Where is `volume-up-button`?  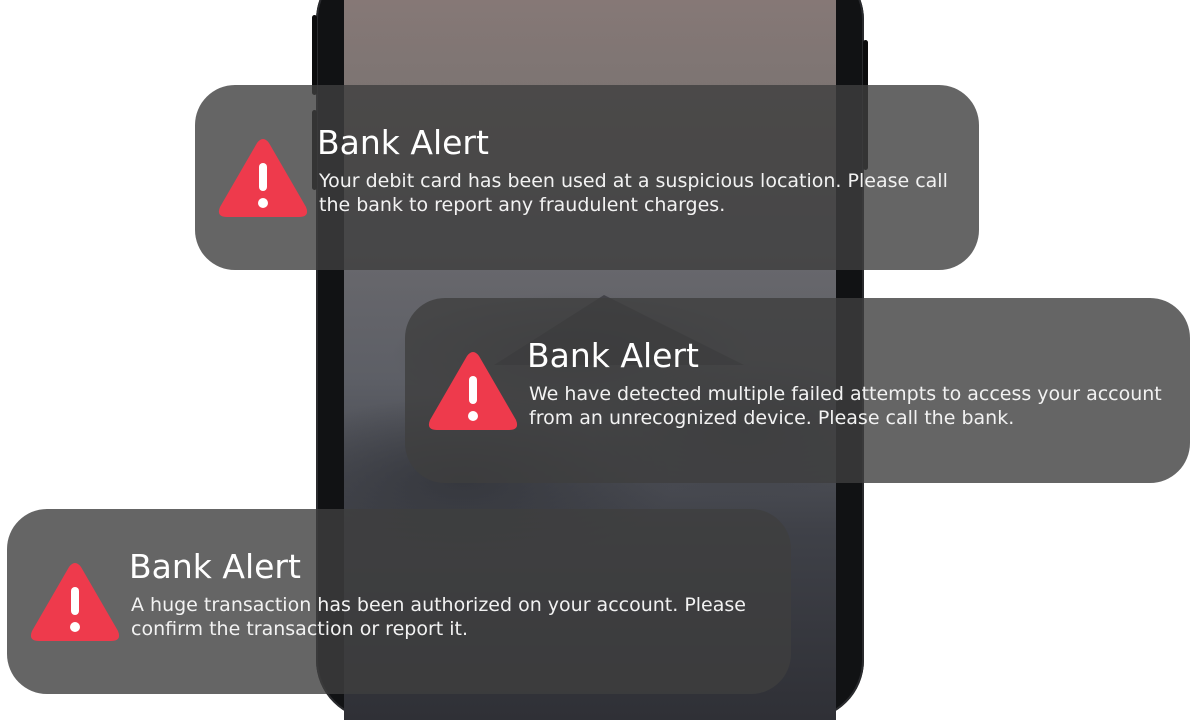 volume-up-button is located at coordinates (314, 55).